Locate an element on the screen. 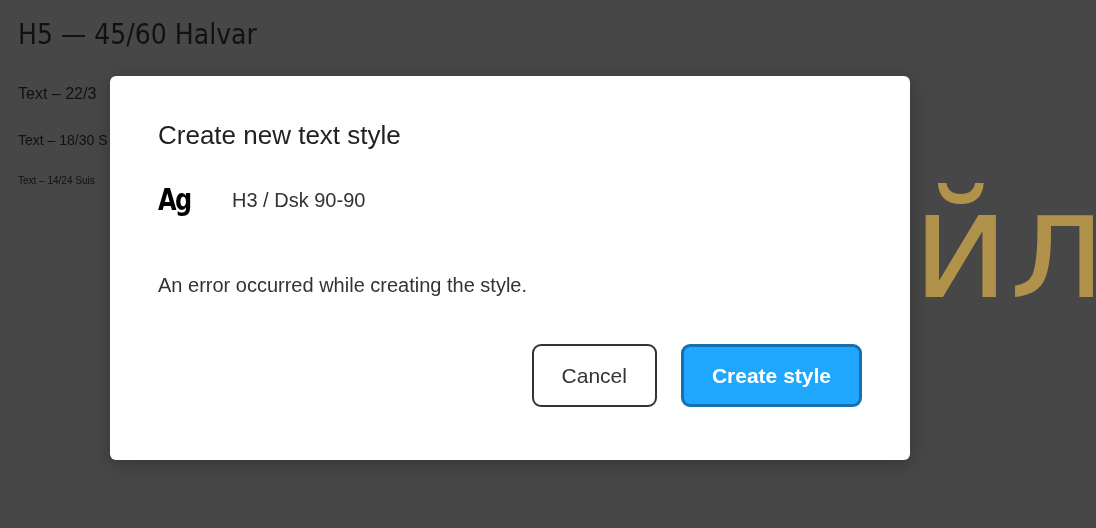  style-name: H3 / Dsk 90-90 is located at coordinates (299, 200).